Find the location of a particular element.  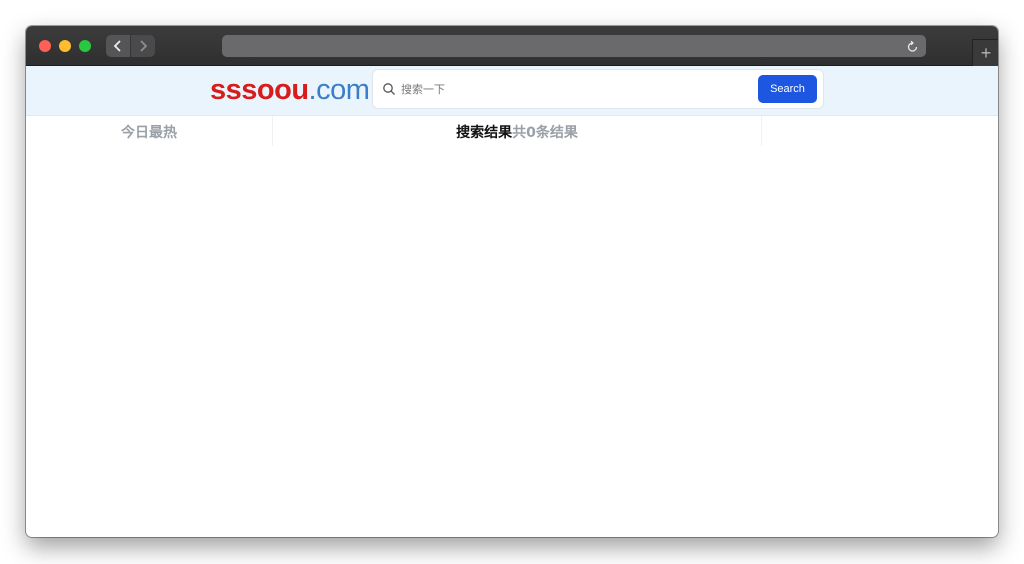

site-logo: sssoou.com is located at coordinates (290, 90).